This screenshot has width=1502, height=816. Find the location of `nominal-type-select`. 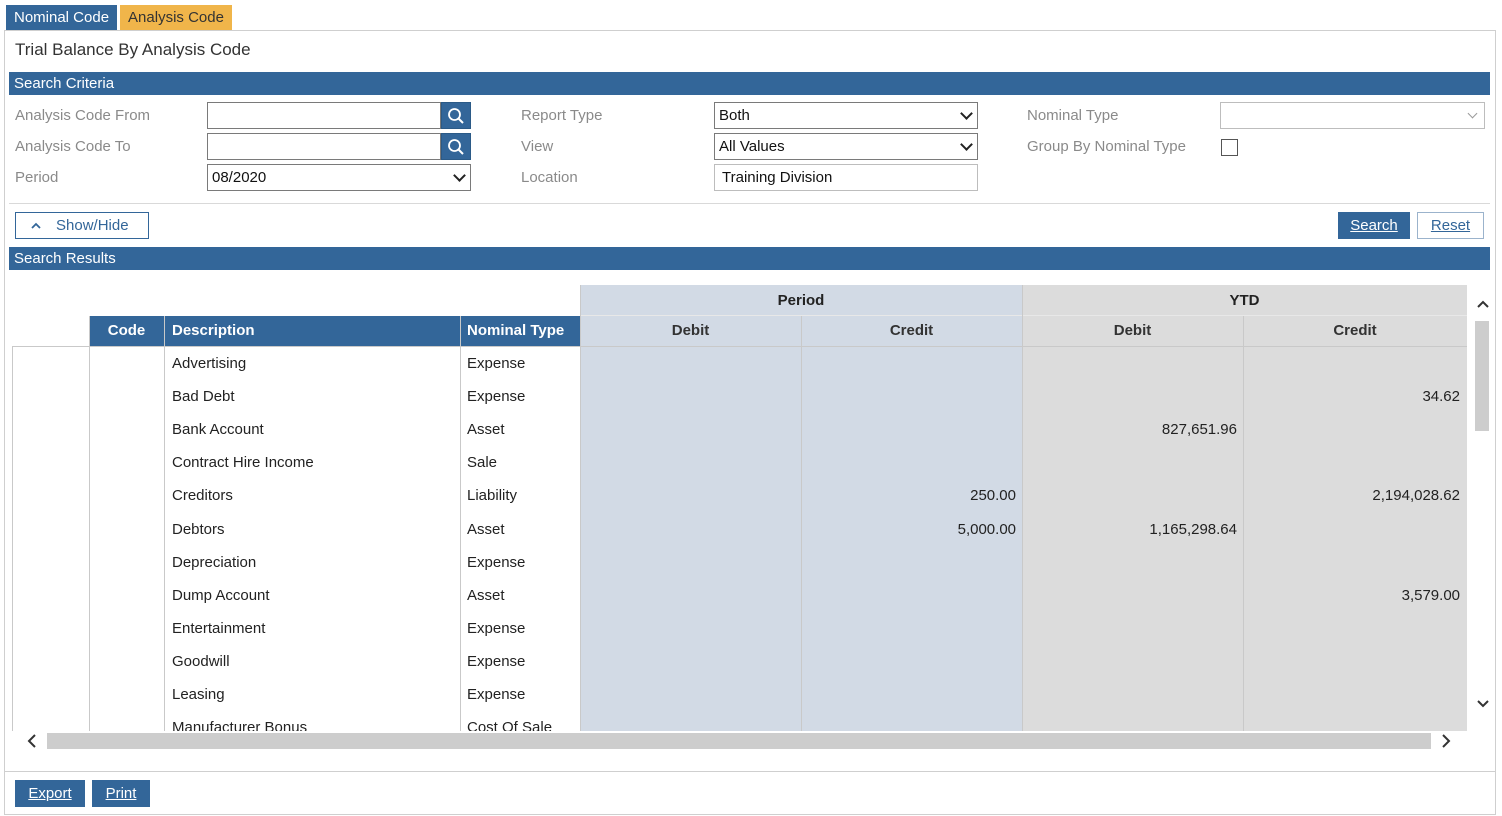

nominal-type-select is located at coordinates (1352, 115).